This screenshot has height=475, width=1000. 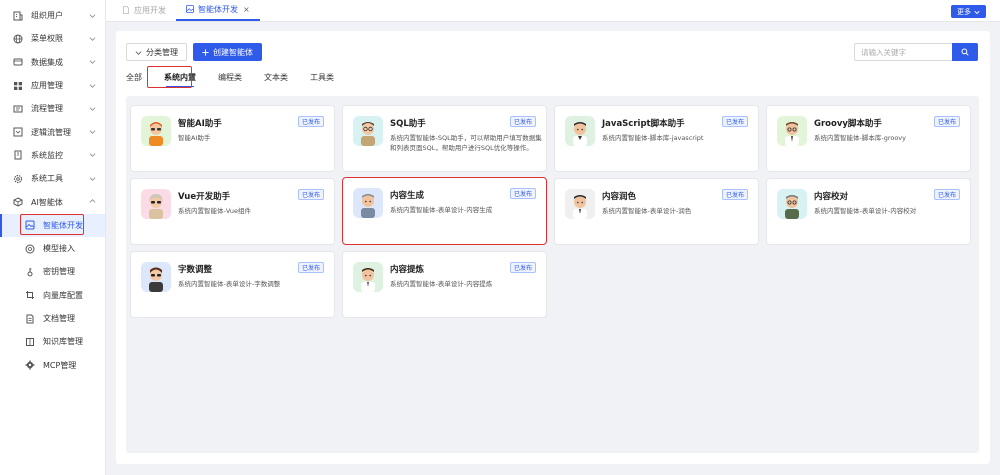 I want to click on sidebar-item-label: 模型接入, so click(x=59, y=249).